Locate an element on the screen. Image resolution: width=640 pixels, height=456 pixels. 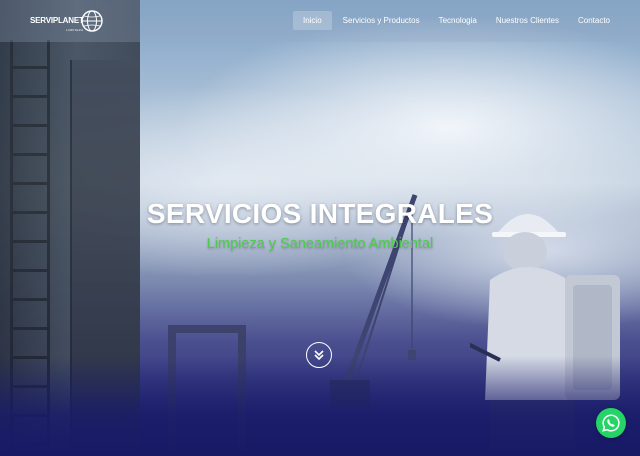
logo-subtext: LIMPIEZA is located at coordinates (75, 30).